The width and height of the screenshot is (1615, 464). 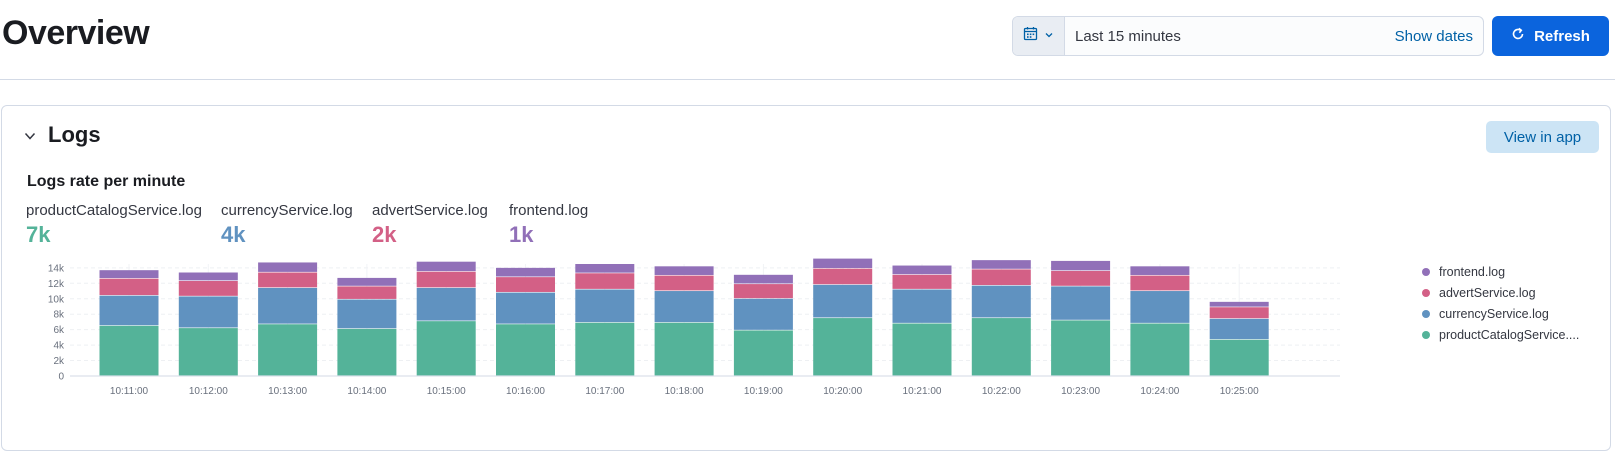 I want to click on x-tick-label: 10:14:00, so click(x=366, y=391).